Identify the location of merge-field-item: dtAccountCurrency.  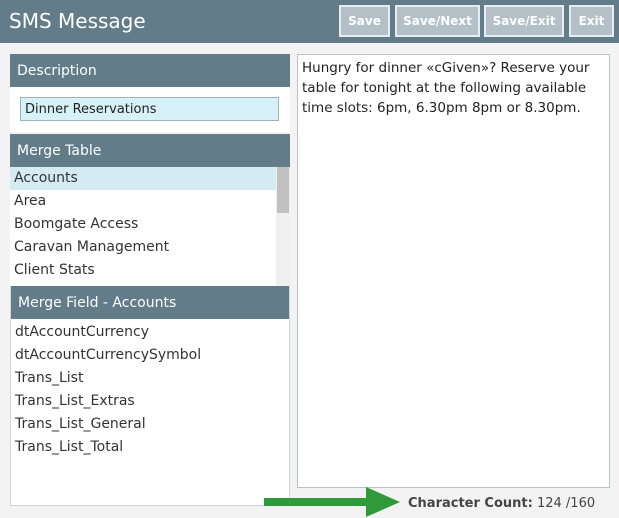
(150, 332).